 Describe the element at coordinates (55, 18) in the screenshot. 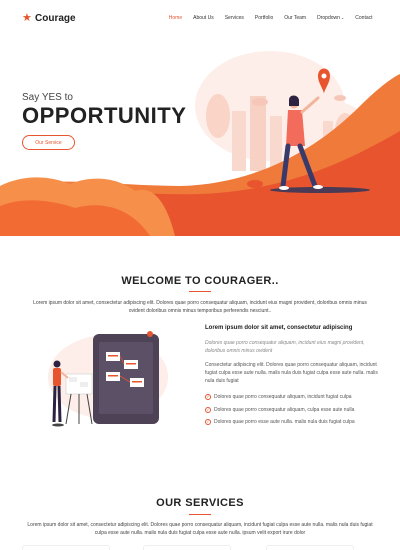

I see `brand-name: Courage` at that location.